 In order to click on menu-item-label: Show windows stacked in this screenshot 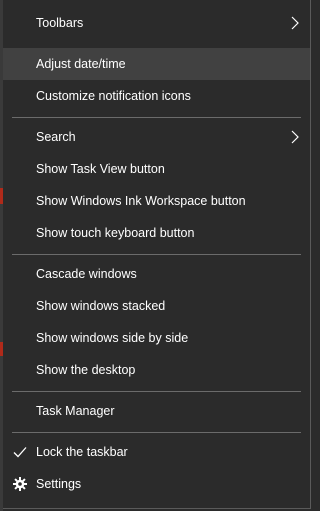, I will do `click(101, 306)`.